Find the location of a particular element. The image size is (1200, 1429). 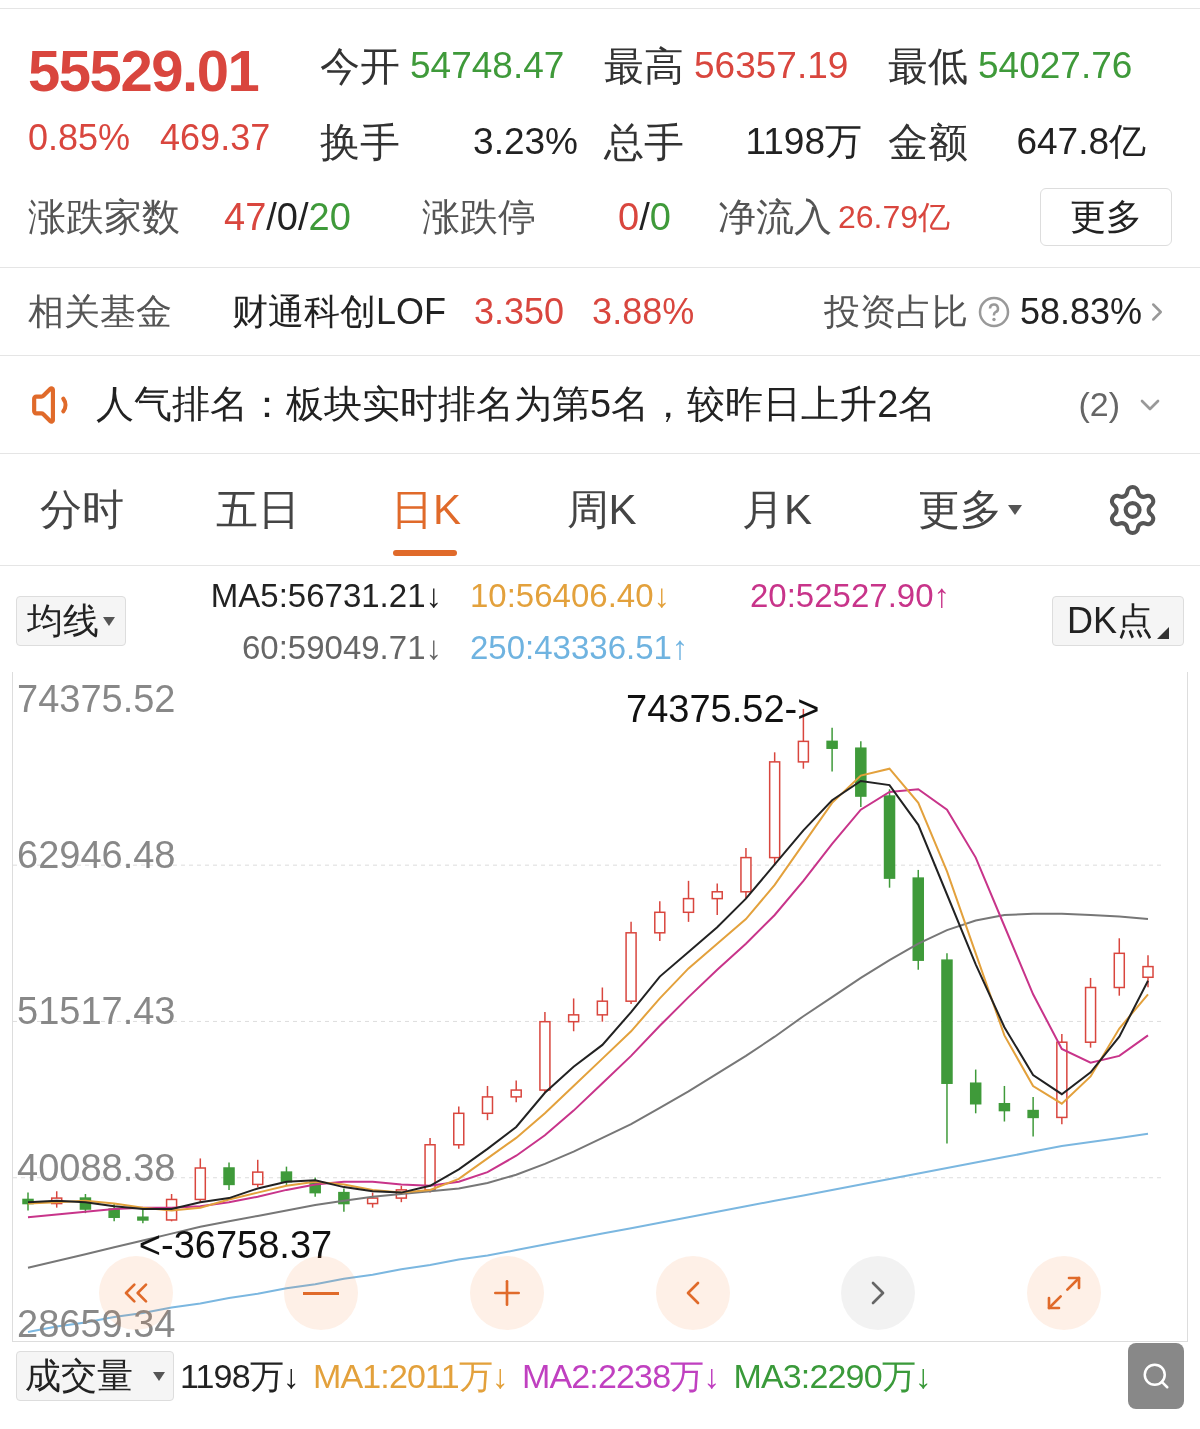

stat-label: 今开 is located at coordinates (360, 66).